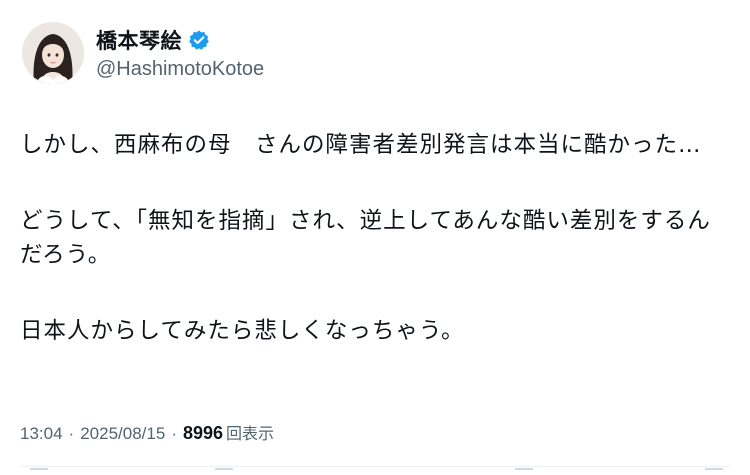  Describe the element at coordinates (39, 471) in the screenshot. I see `reply-icon` at that location.